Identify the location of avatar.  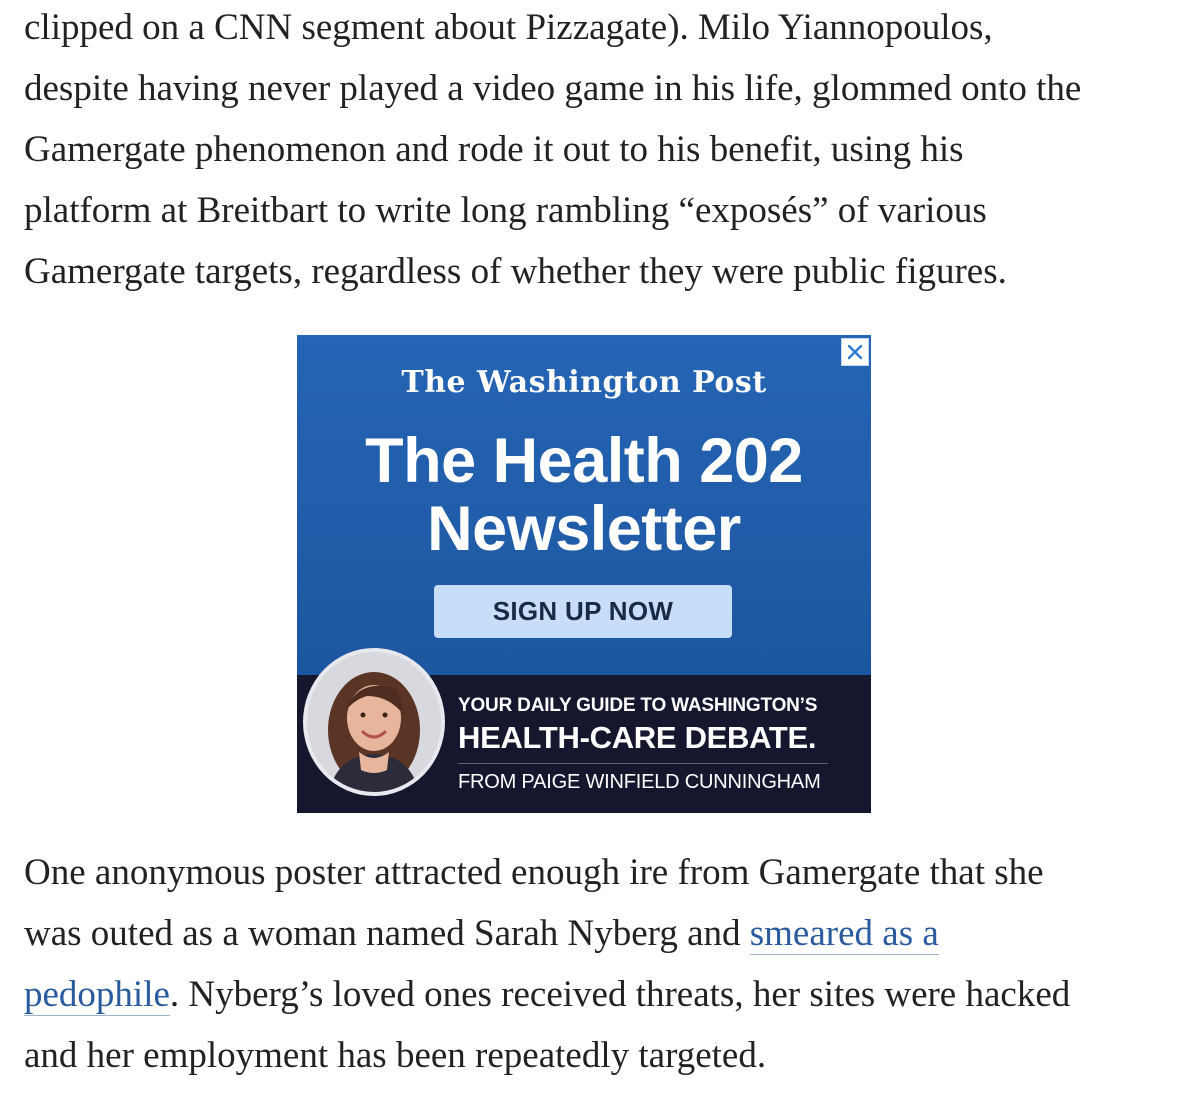
(374, 722).